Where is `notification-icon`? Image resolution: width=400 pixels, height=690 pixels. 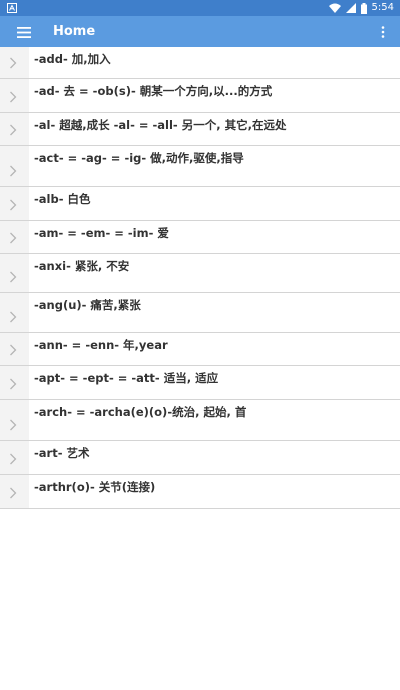
notification-icon is located at coordinates (12, 8).